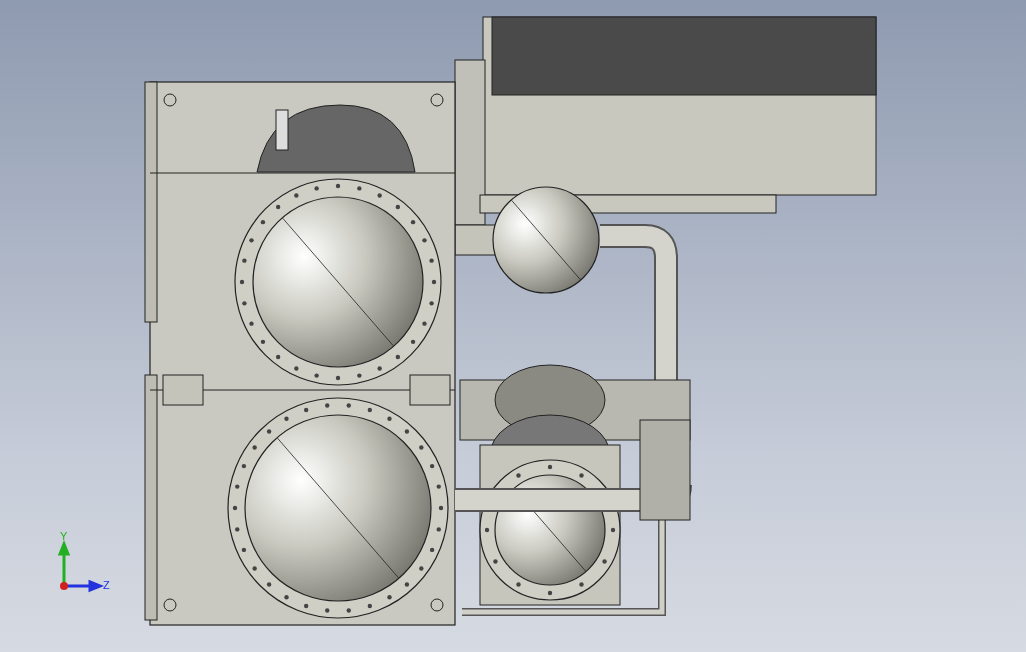 The width and height of the screenshot is (1026, 652). Describe the element at coordinates (64, 536) in the screenshot. I see `axis-label: Y` at that location.